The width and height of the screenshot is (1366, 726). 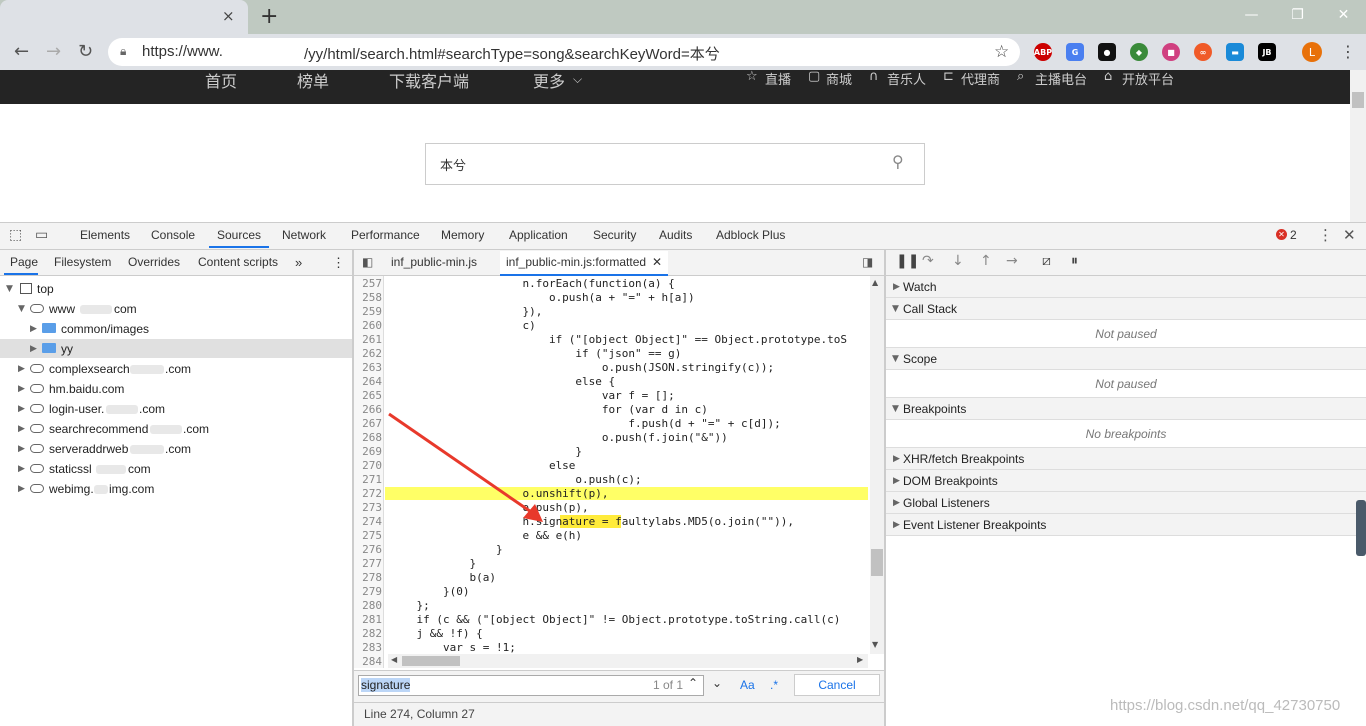 What do you see at coordinates (368, 591) in the screenshot?
I see `line-number: 279` at bounding box center [368, 591].